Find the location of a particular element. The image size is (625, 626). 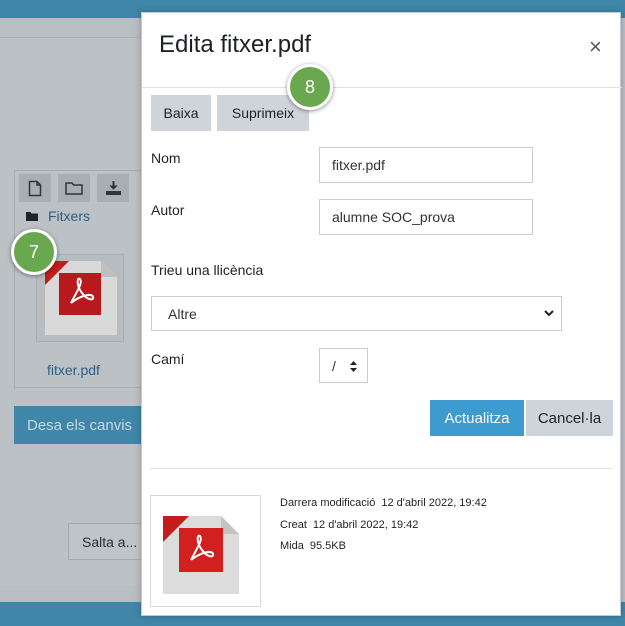

download-icon is located at coordinates (113, 188).